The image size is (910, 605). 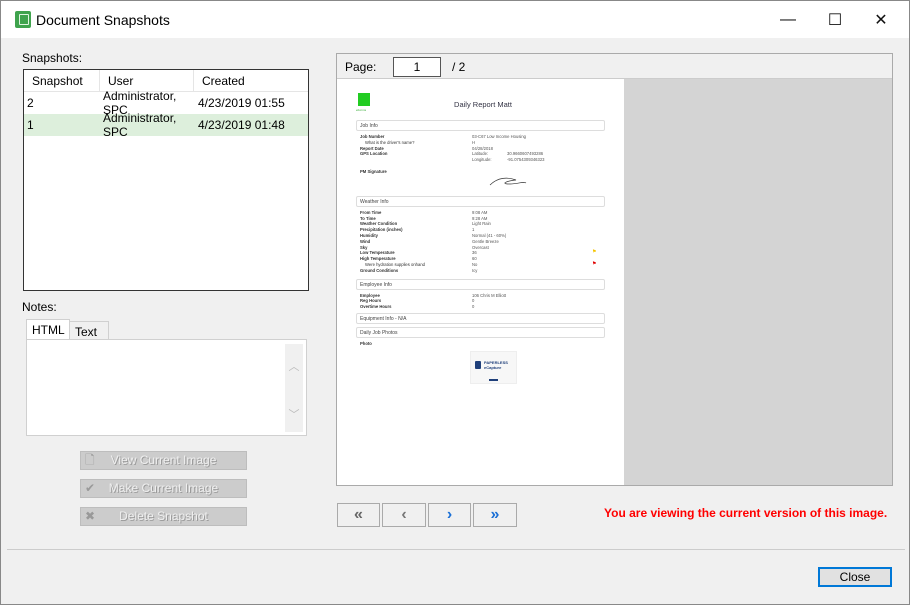 What do you see at coordinates (30, 125) in the screenshot?
I see `cell-snapshot: 1` at bounding box center [30, 125].